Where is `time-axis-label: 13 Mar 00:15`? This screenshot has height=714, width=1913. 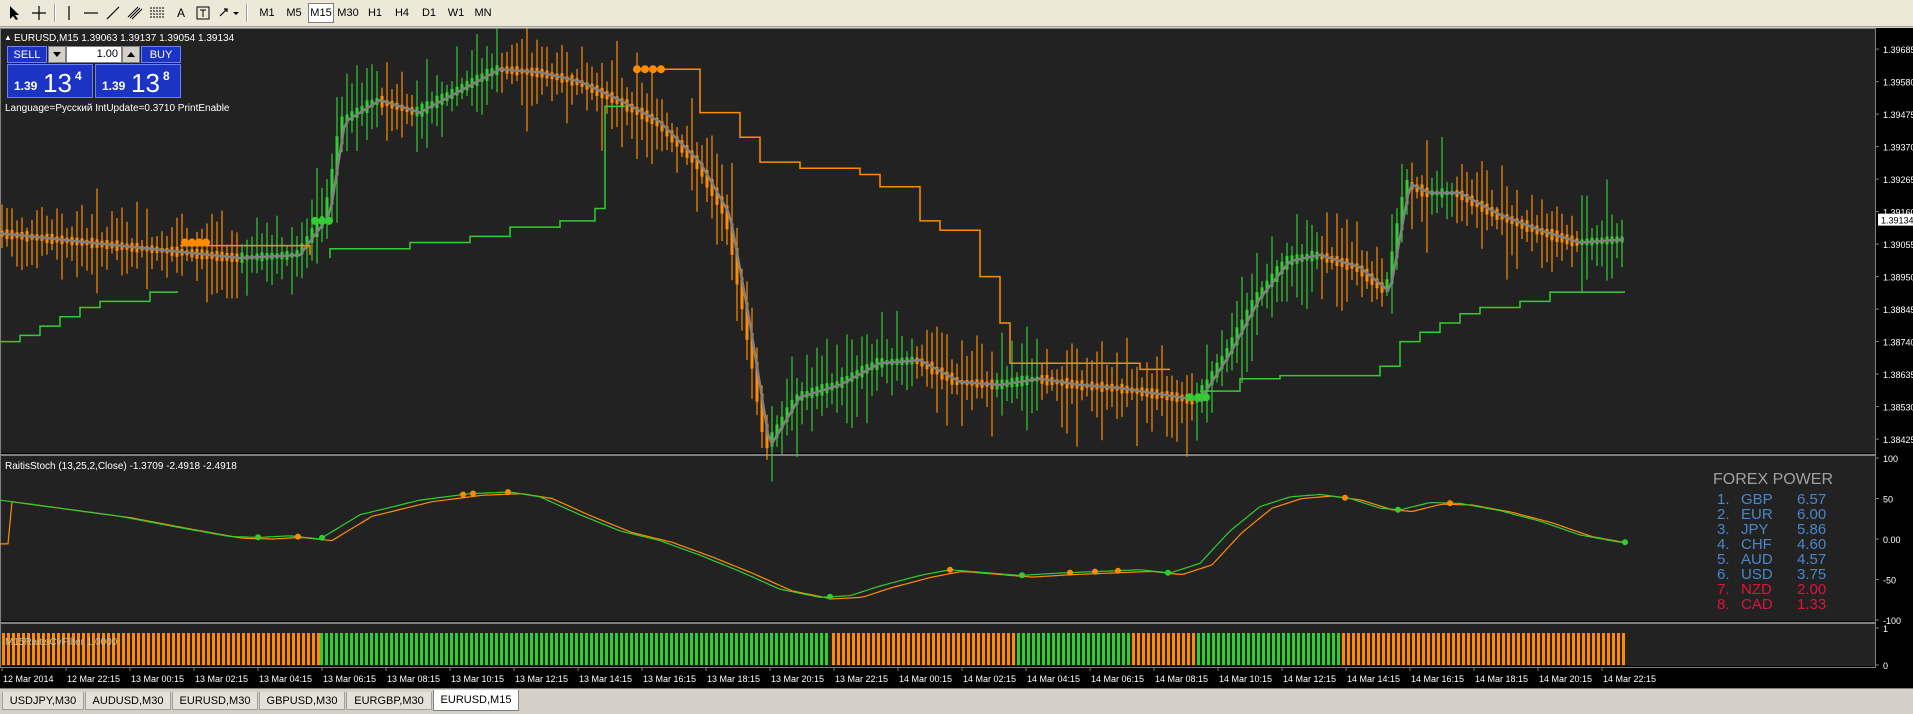 time-axis-label: 13 Mar 00:15 is located at coordinates (157, 679).